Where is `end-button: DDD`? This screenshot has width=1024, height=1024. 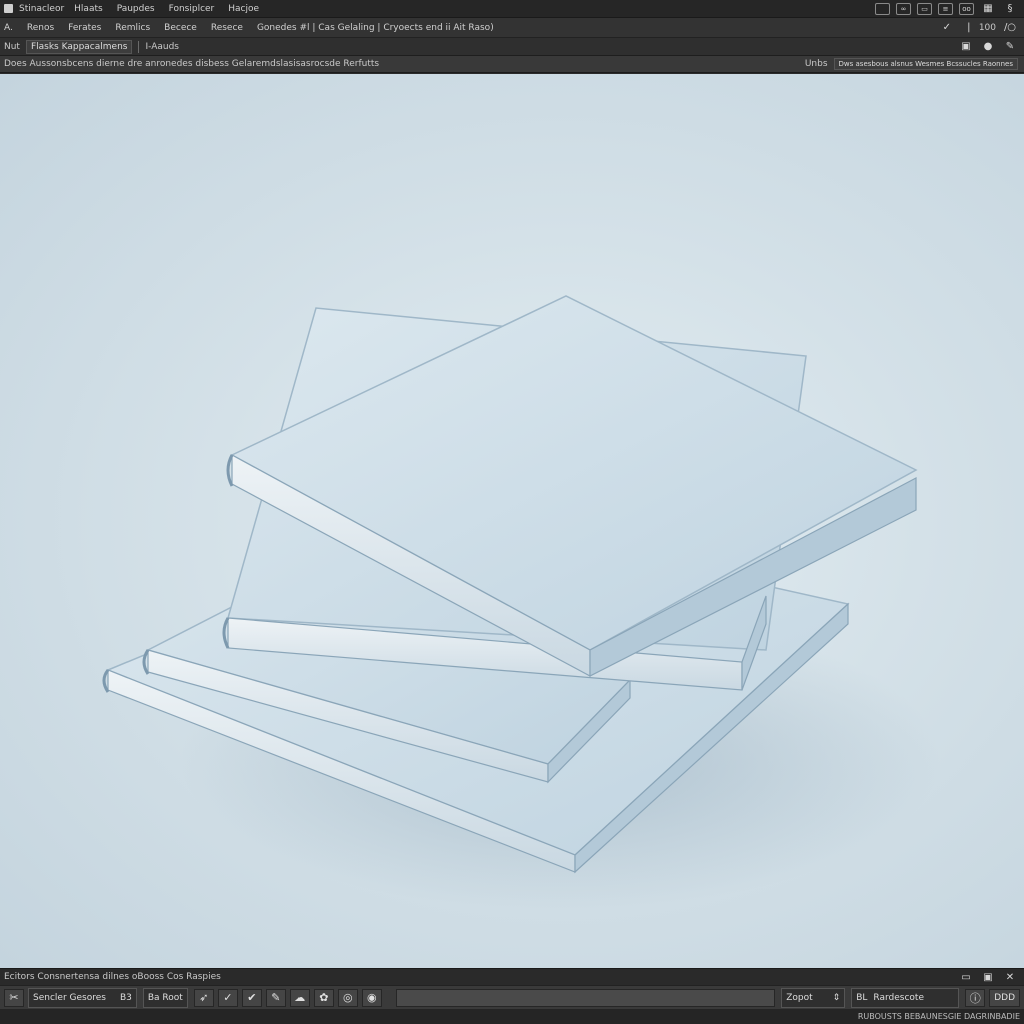
end-button: DDD is located at coordinates (1004, 997).